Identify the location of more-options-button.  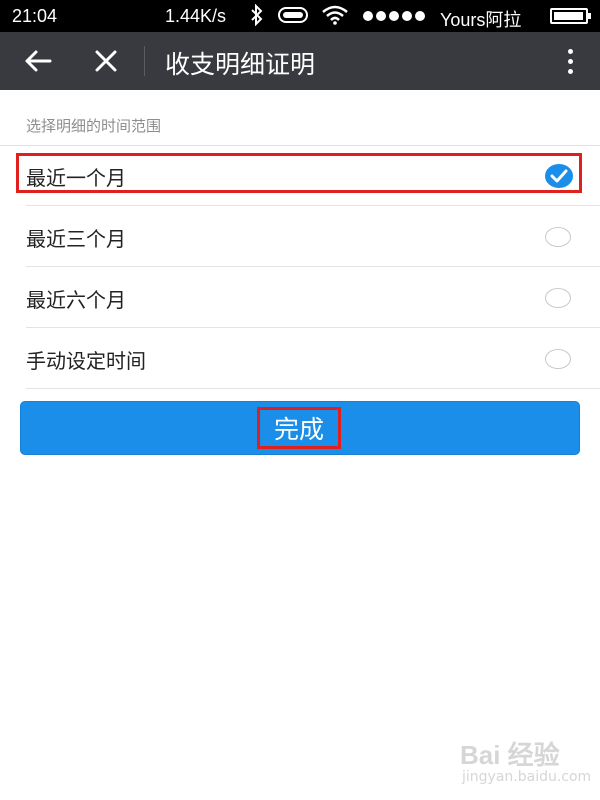
(570, 61).